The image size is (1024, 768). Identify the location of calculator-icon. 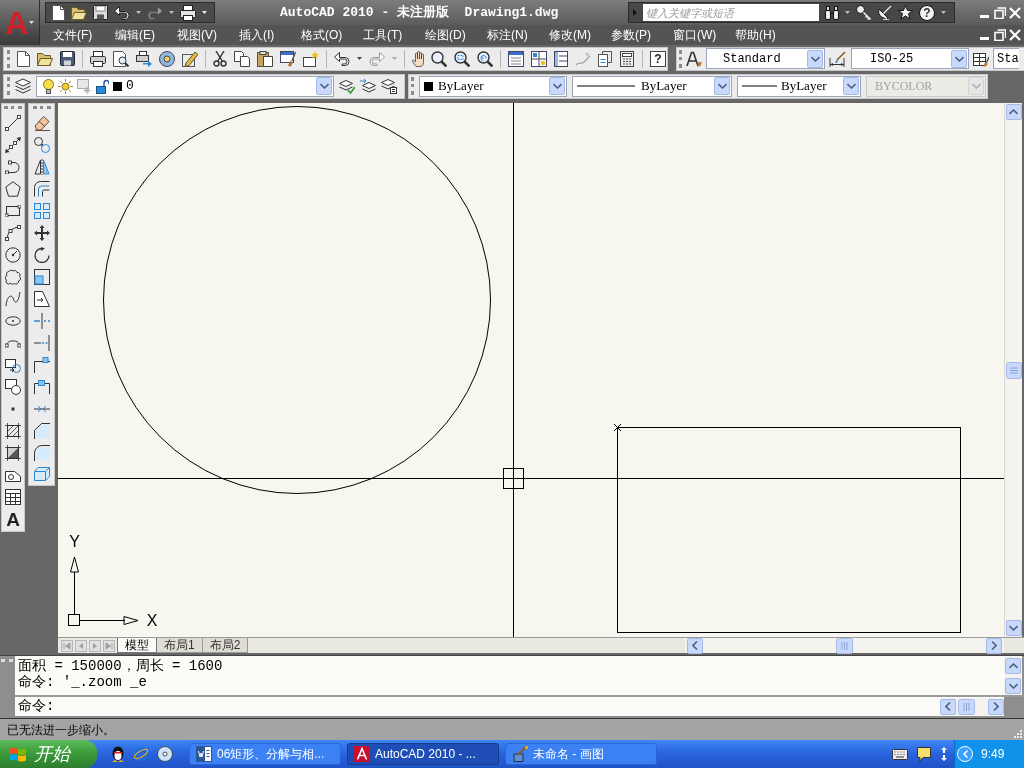
(627, 58).